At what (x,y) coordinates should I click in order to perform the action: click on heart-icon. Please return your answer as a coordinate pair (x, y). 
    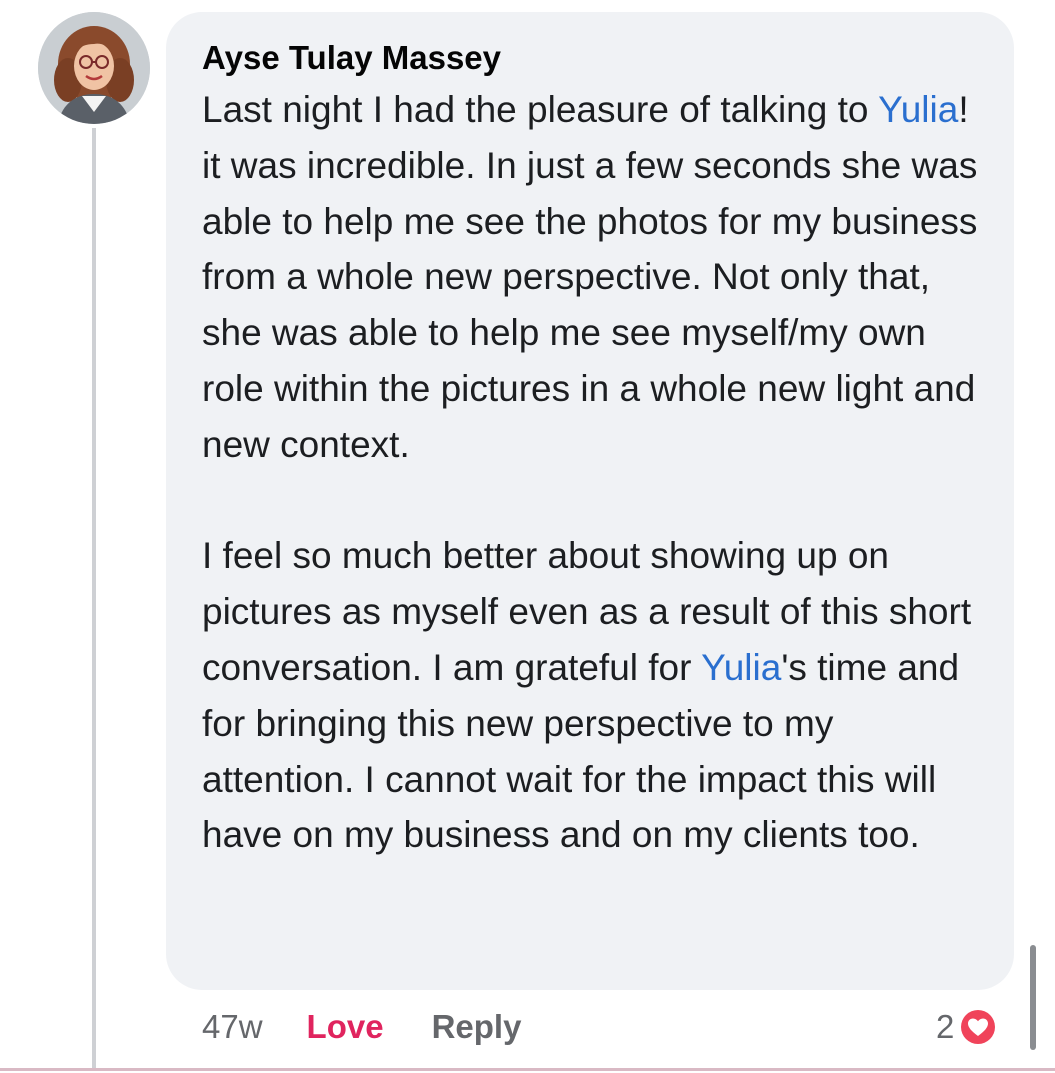
    Looking at the image, I should click on (978, 1027).